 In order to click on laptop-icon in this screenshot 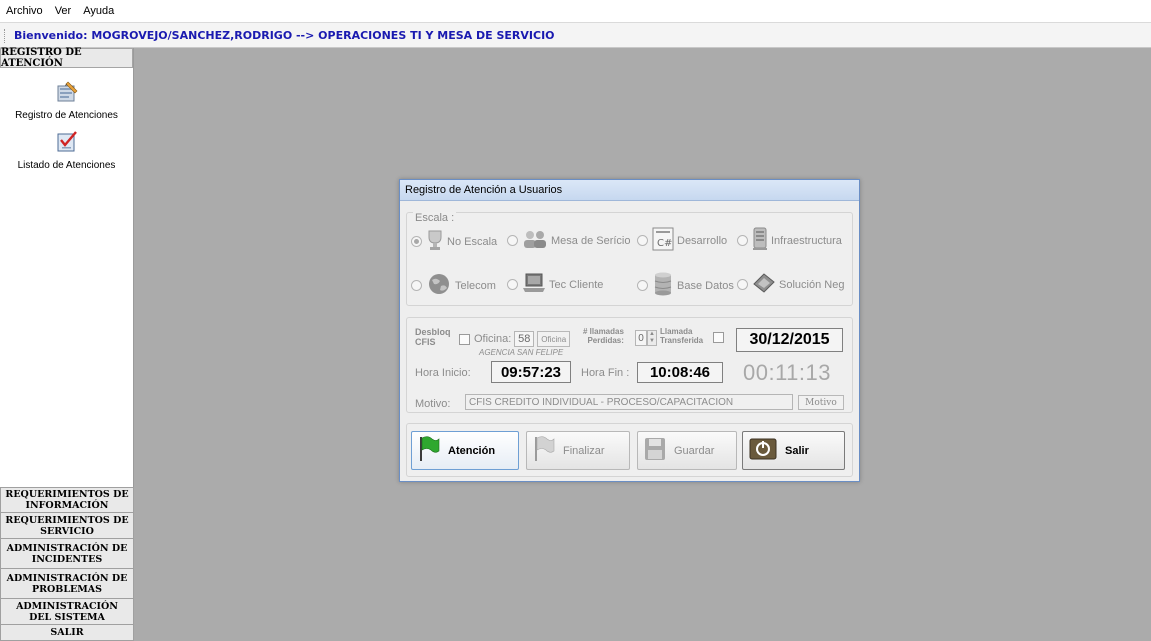, I will do `click(534, 284)`.